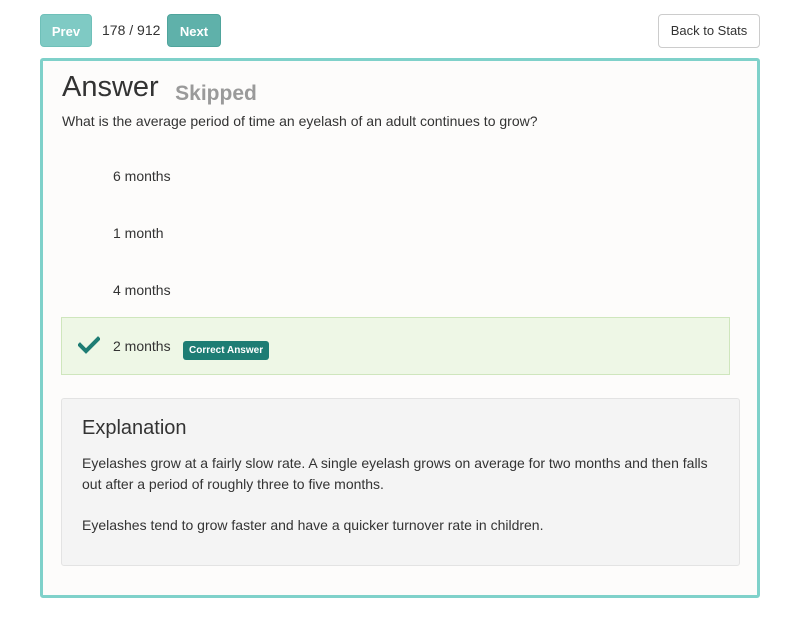 This screenshot has width=800, height=622. Describe the element at coordinates (395, 290) in the screenshot. I see `option-item: 4 months` at that location.